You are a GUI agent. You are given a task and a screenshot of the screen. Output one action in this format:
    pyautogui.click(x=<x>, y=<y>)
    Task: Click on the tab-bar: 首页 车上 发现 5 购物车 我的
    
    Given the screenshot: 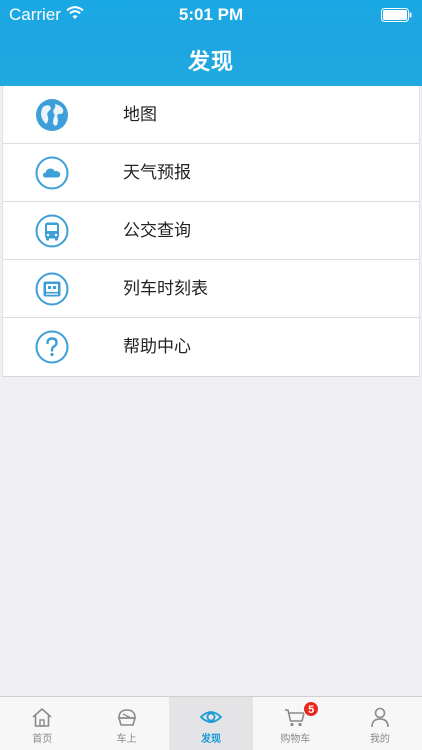 What is the action you would take?
    pyautogui.click(x=211, y=723)
    